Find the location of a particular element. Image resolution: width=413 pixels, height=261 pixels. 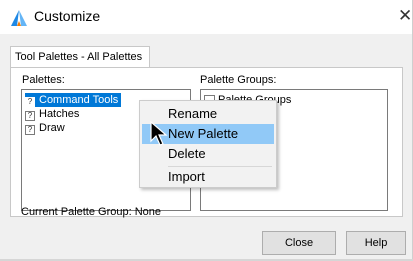

menu-item-import: Import is located at coordinates (208, 177).